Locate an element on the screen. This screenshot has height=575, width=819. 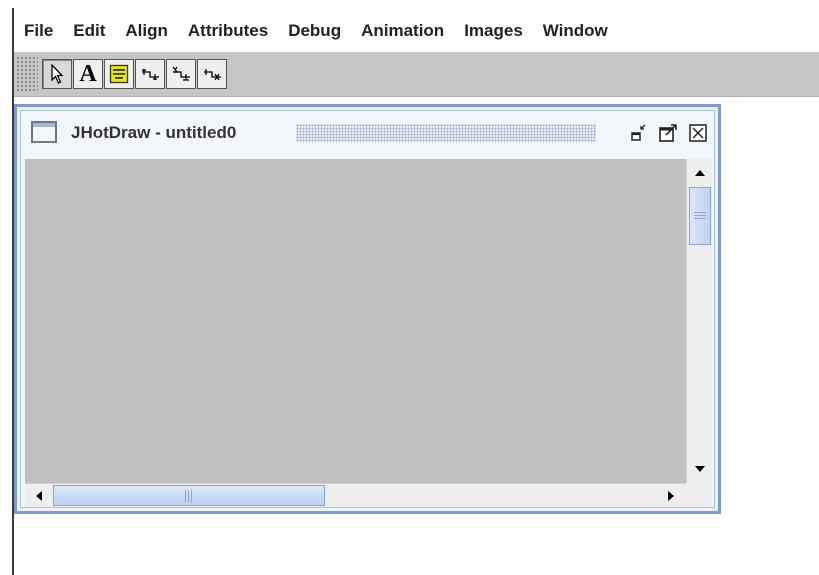
selection-arrow-icon is located at coordinates (57, 73).